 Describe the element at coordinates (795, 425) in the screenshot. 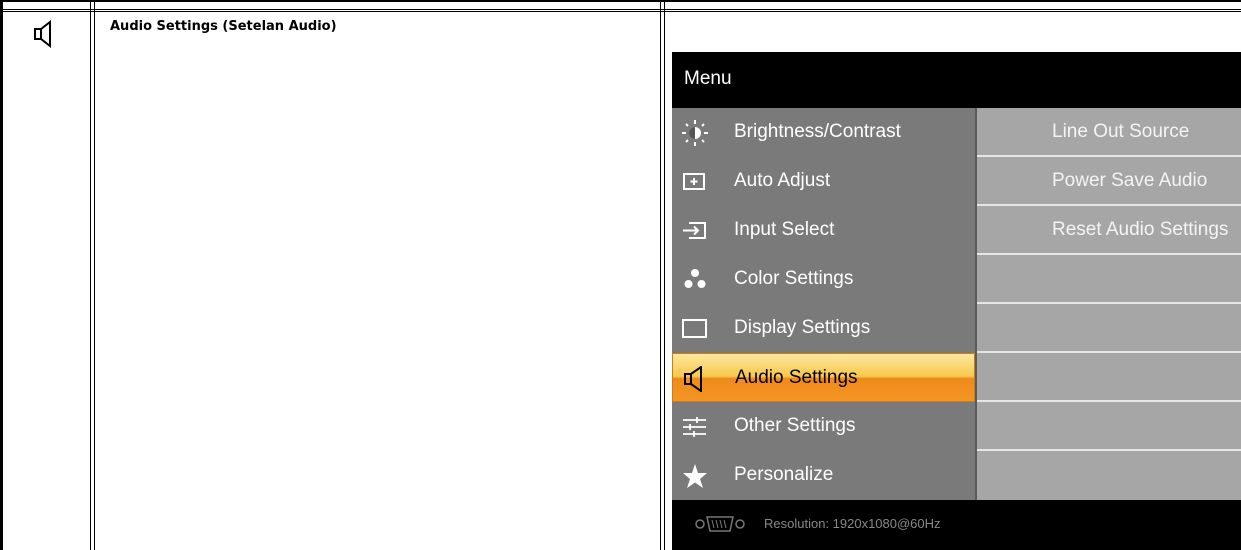

I see `menu-item-label: Other Settings` at that location.